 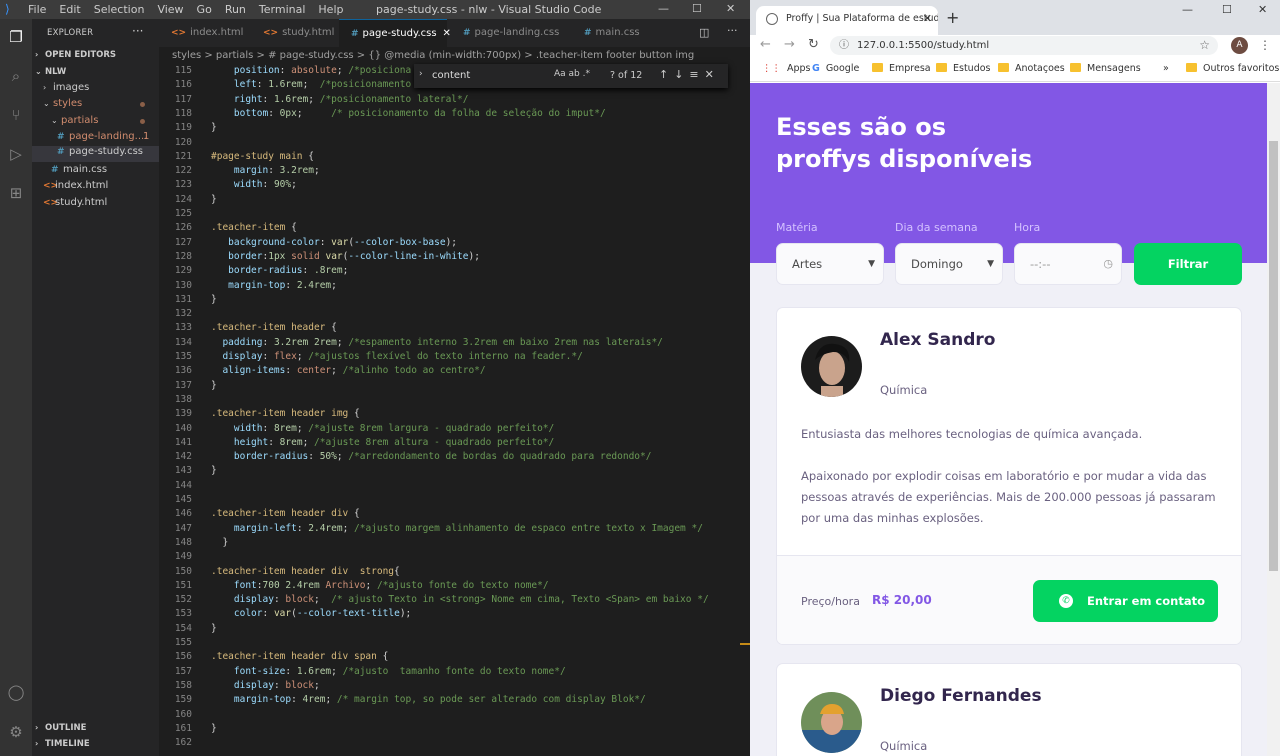 What do you see at coordinates (311, 70) in the screenshot?
I see `code-line: position: absolute; /*posiciona` at bounding box center [311, 70].